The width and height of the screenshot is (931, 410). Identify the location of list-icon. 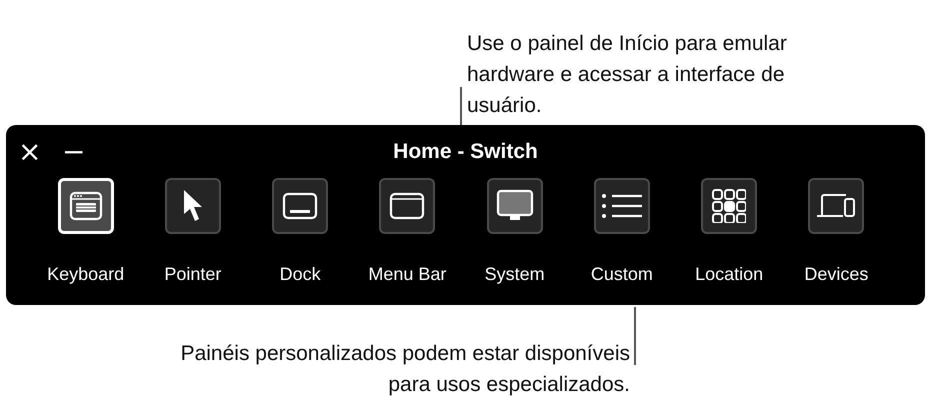
(622, 206).